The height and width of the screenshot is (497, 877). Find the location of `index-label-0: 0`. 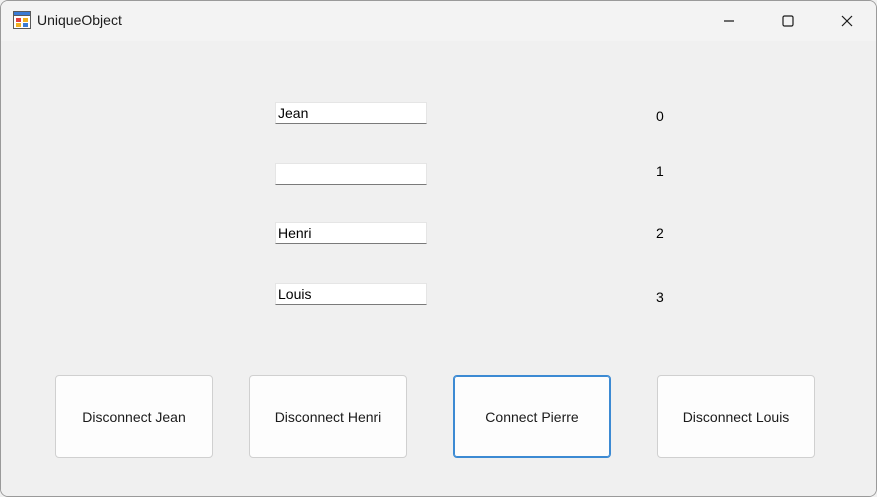

index-label-0: 0 is located at coordinates (660, 116).